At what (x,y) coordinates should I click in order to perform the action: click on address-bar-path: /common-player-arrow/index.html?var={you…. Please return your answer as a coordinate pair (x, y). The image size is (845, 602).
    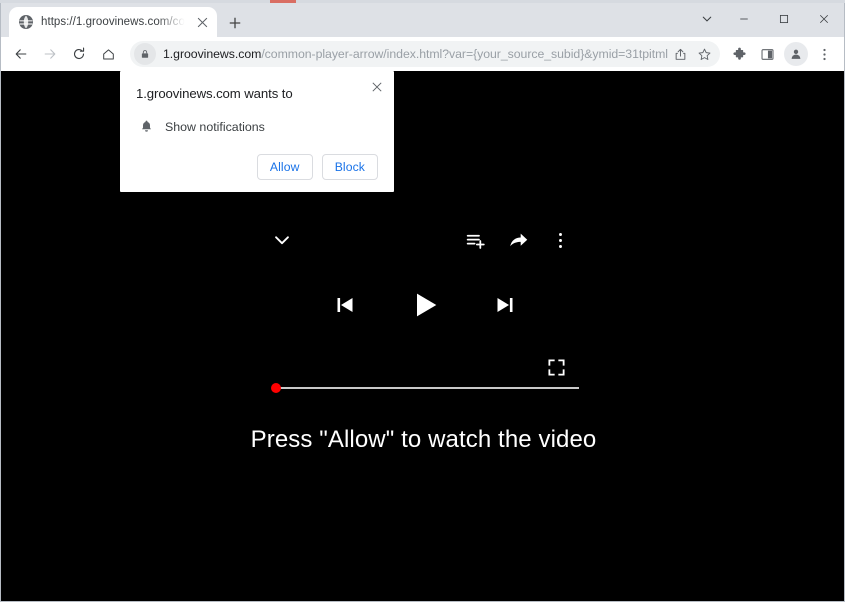
    Looking at the image, I should click on (464, 54).